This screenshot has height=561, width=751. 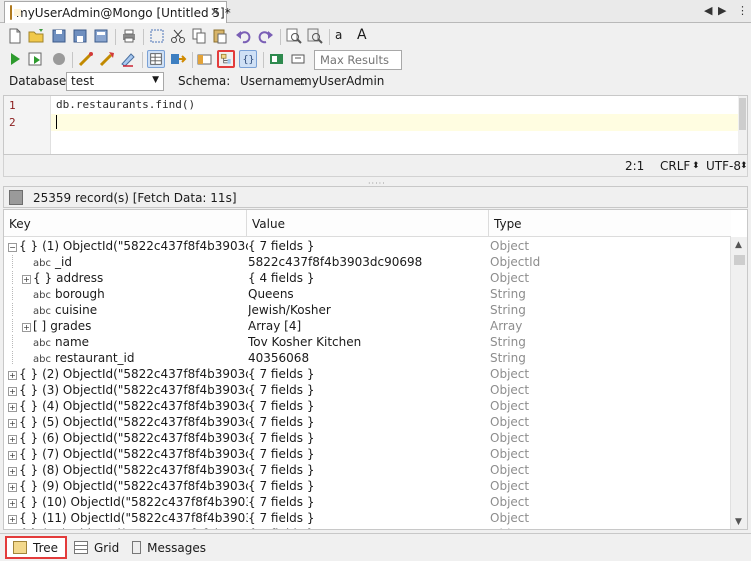 What do you see at coordinates (117, 12) in the screenshot?
I see `document-tab: myUserAdmin@Mongo [Untitled 5]* ✕` at bounding box center [117, 12].